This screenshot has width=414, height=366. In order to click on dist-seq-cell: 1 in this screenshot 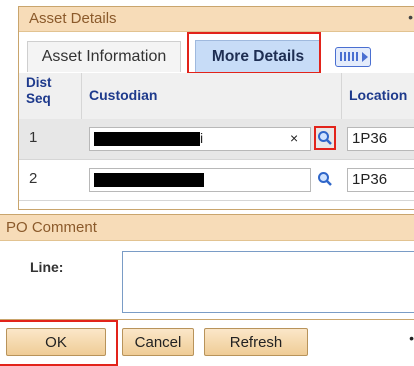, I will do `click(33, 137)`.